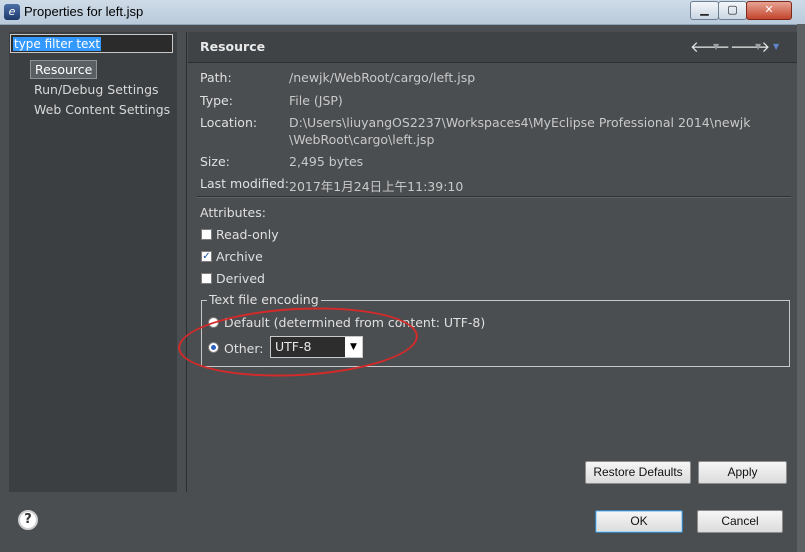  What do you see at coordinates (801, 288) in the screenshot?
I see `background-edge` at bounding box center [801, 288].